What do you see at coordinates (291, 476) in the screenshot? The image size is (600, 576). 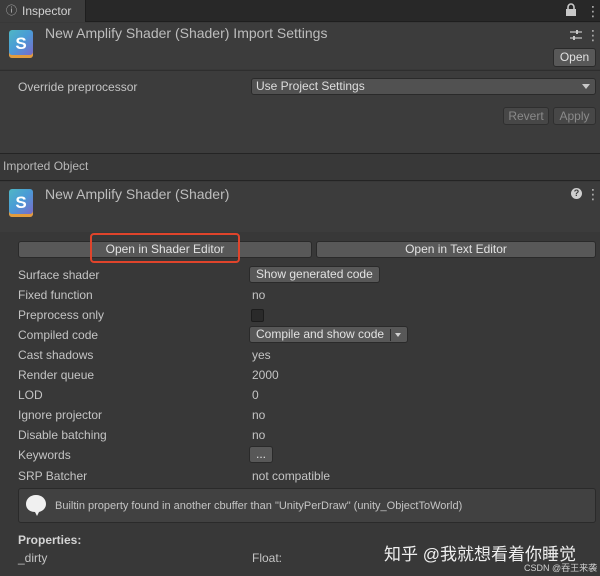 I see `property-value: not compatible` at bounding box center [291, 476].